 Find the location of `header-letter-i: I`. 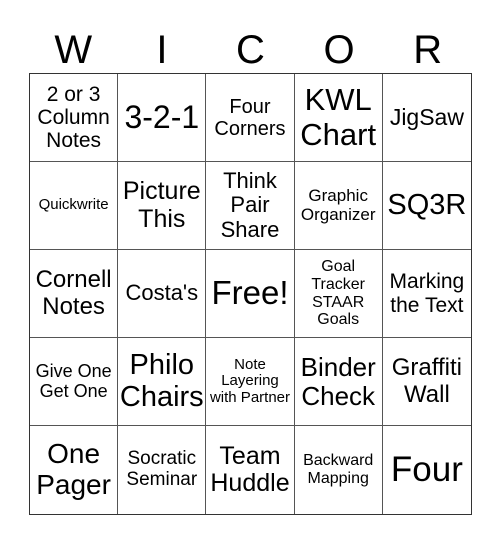

header-letter-i: I is located at coordinates (162, 50).